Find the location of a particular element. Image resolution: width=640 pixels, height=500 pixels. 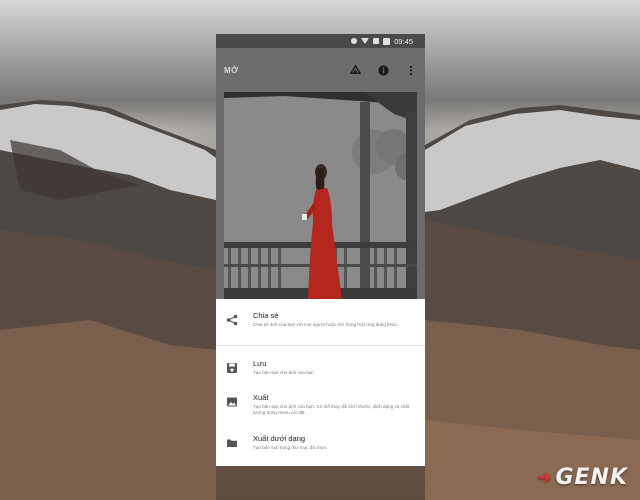

photo-image is located at coordinates (320, 195).